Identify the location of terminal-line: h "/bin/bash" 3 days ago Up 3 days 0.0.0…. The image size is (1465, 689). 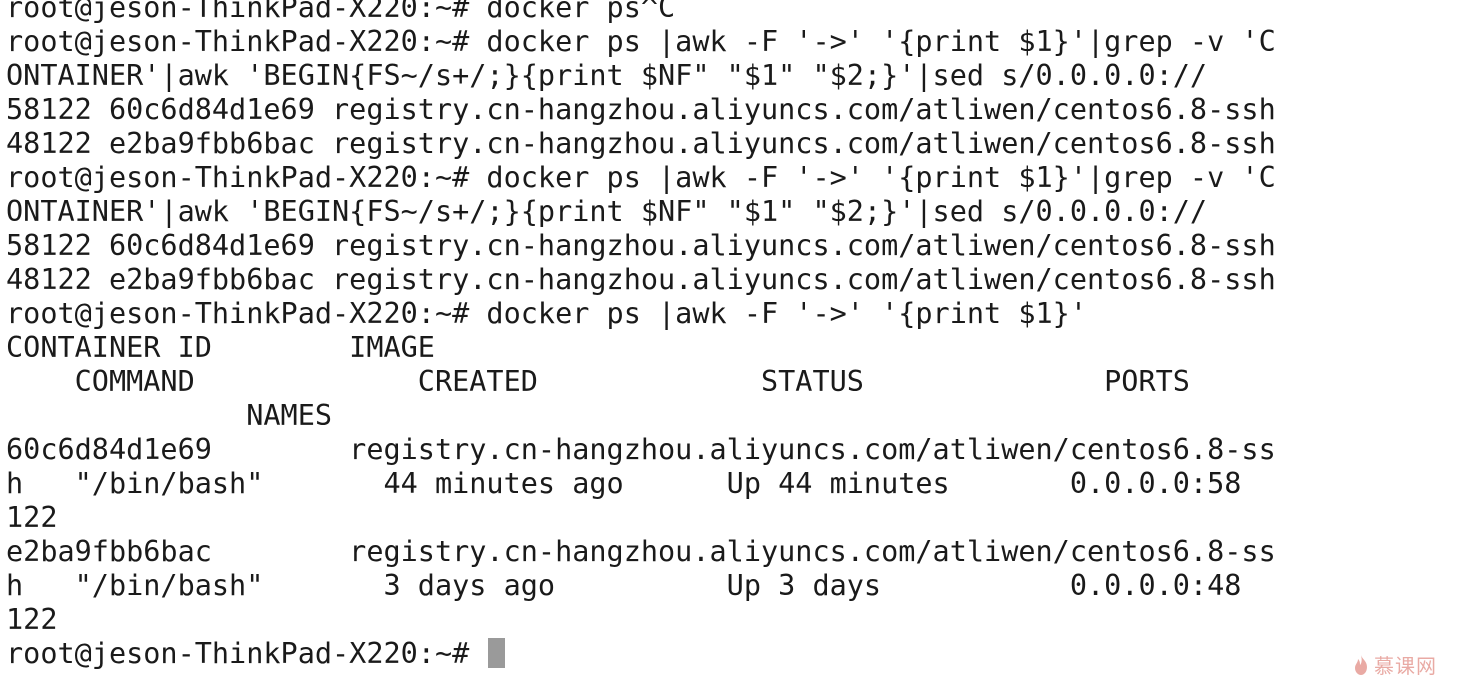
(624, 585).